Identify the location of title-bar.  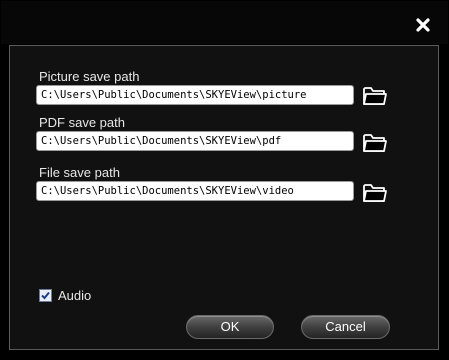
(224, 22).